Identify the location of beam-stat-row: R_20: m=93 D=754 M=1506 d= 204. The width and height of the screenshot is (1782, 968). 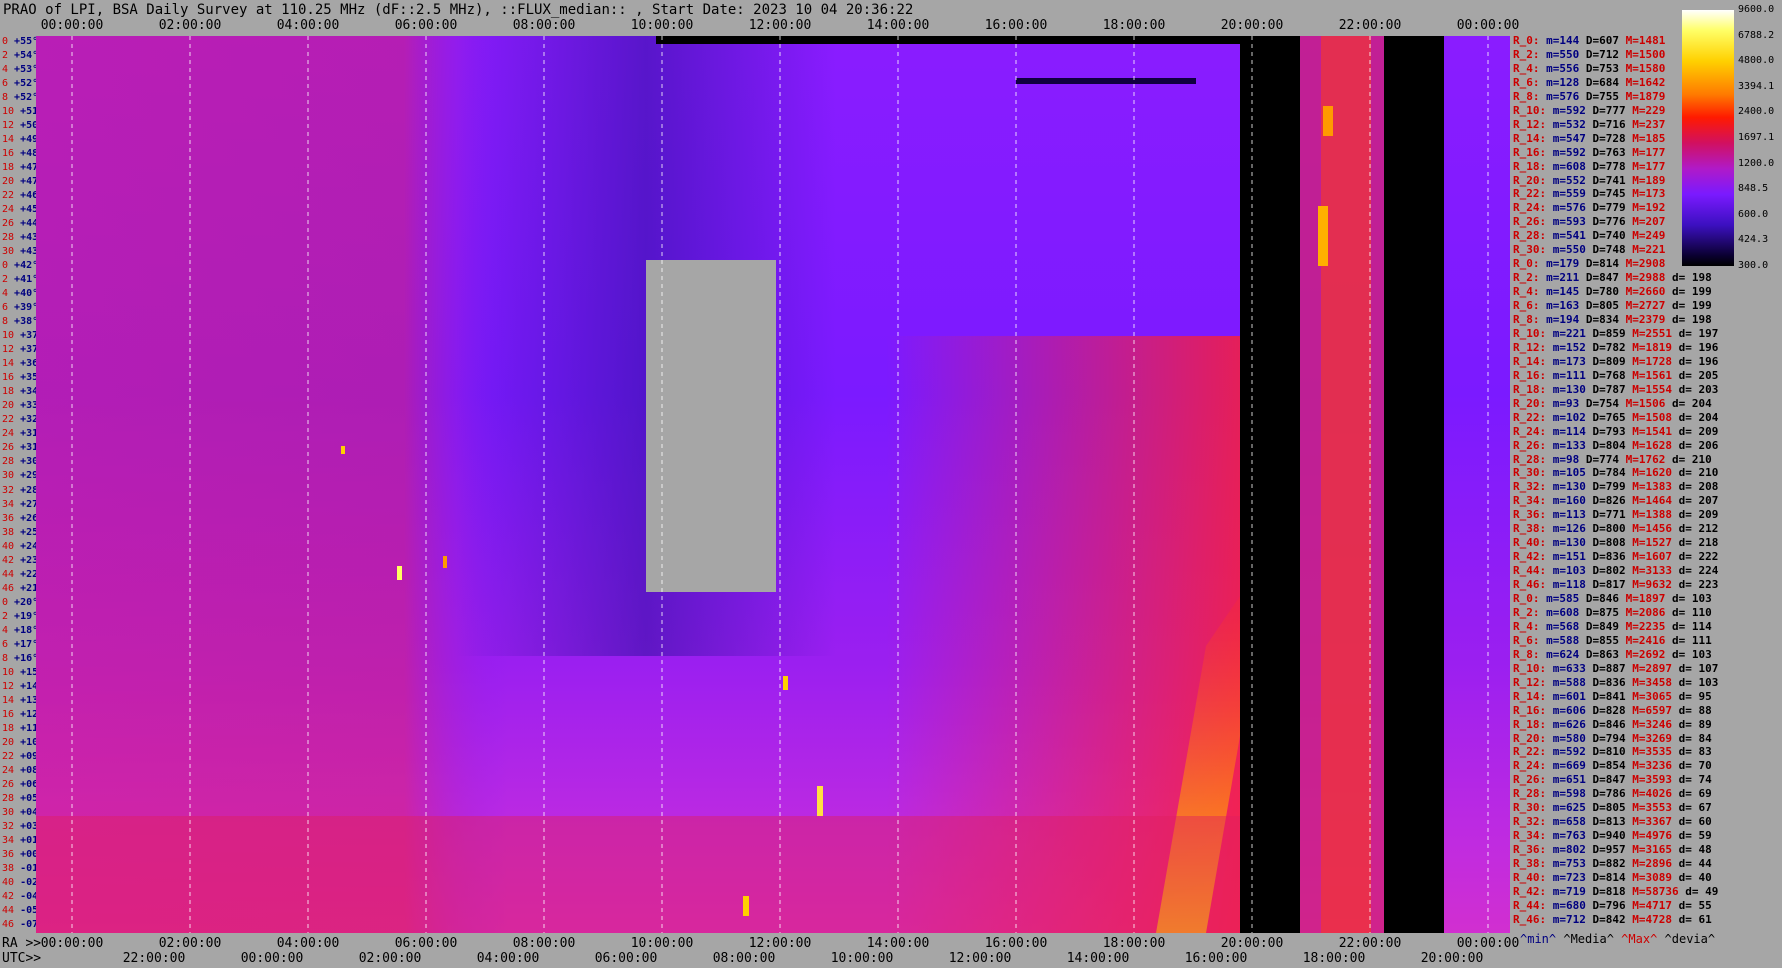
(1612, 403).